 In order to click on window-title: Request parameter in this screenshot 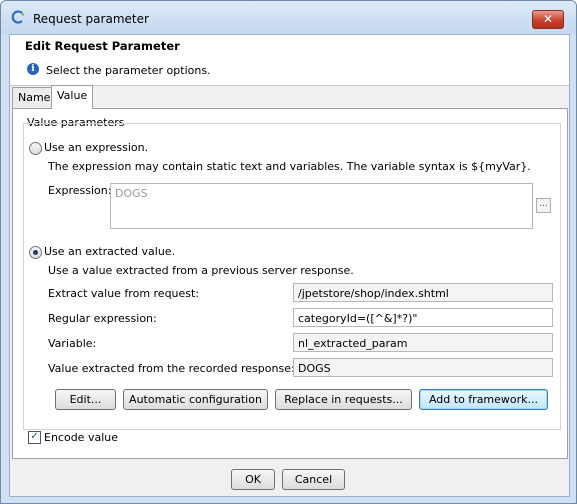, I will do `click(91, 19)`.